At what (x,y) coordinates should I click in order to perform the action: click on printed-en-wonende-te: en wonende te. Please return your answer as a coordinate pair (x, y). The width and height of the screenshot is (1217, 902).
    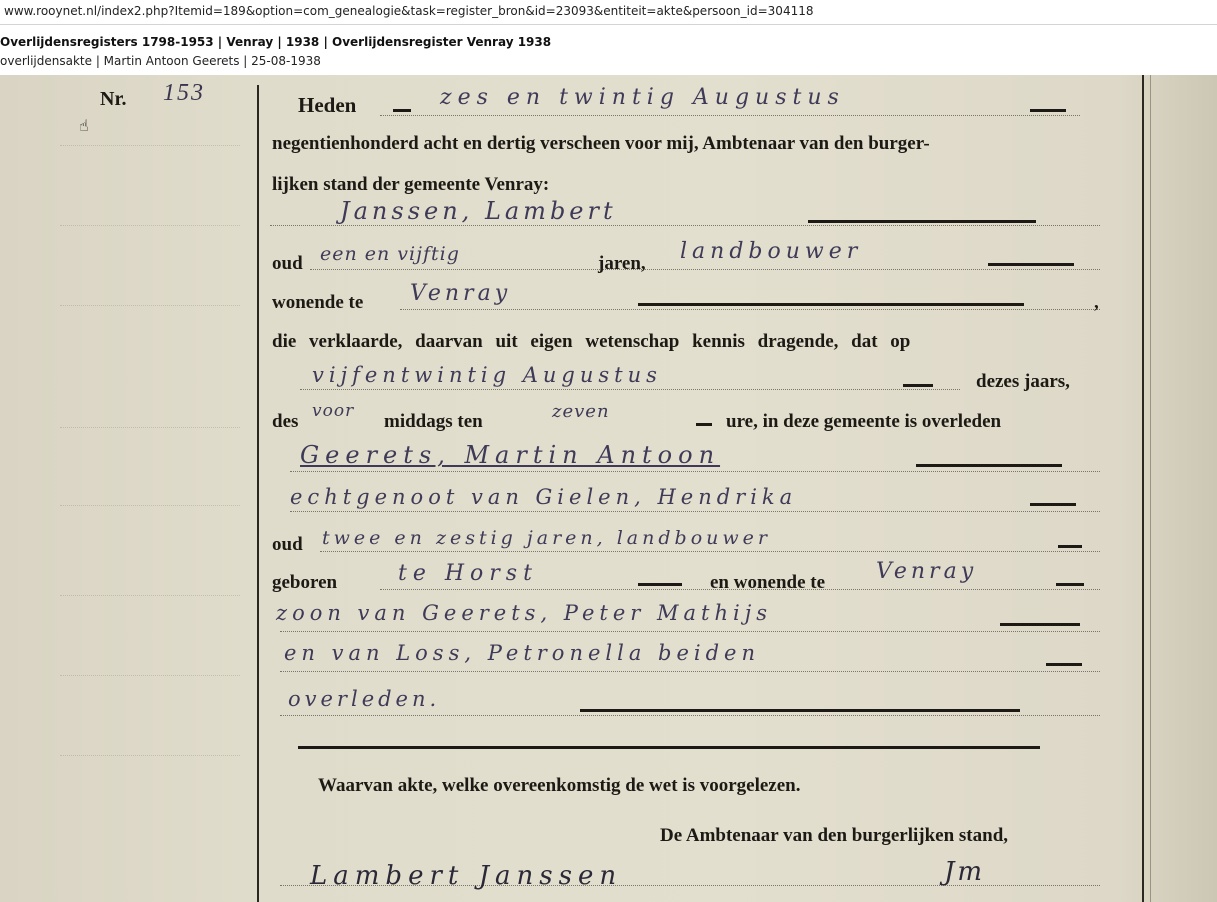
    Looking at the image, I should click on (768, 582).